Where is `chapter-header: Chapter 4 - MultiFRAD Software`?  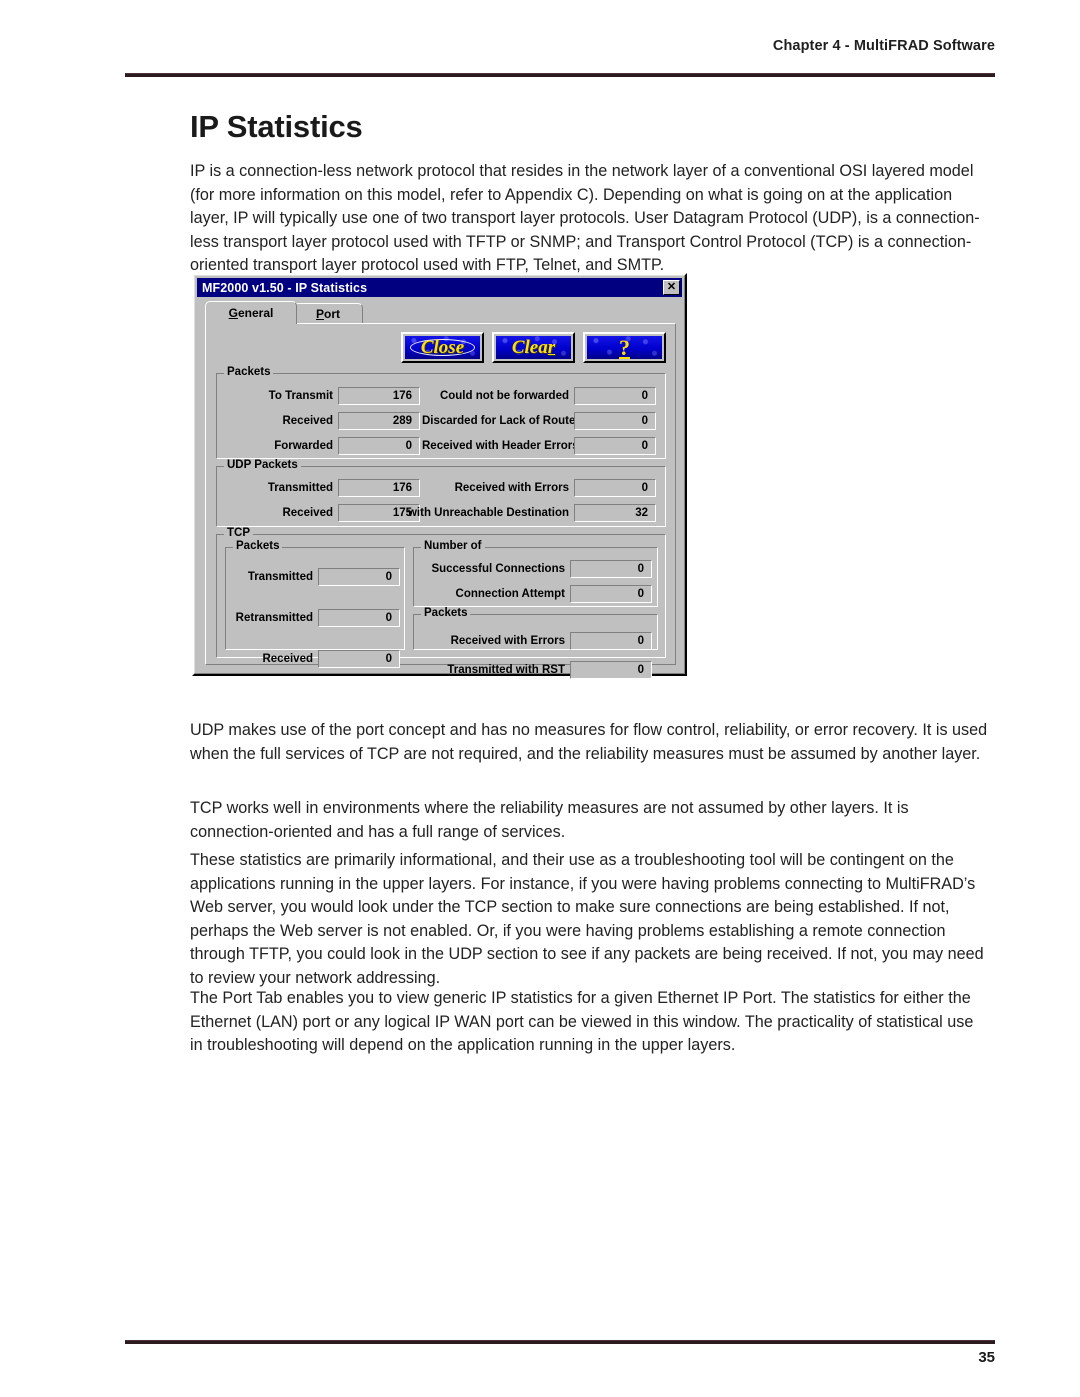 chapter-header: Chapter 4 - MultiFRAD Software is located at coordinates (883, 46).